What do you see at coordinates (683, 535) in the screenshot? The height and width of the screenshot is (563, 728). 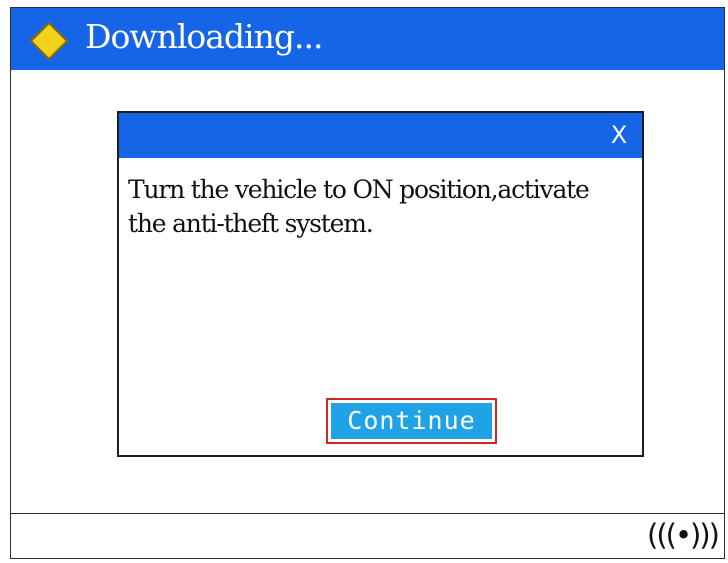 I see `wireless-signal-icon: (((•)))` at bounding box center [683, 535].